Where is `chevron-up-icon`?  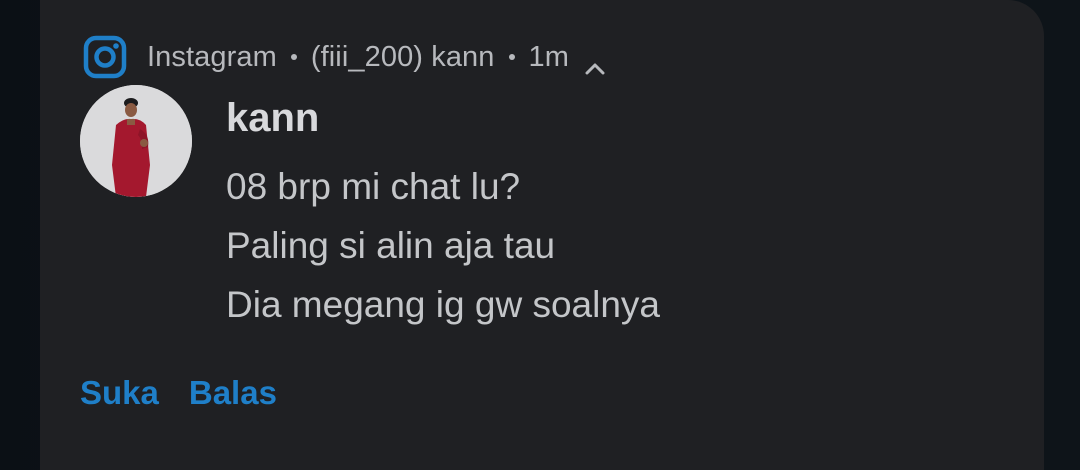 chevron-up-icon is located at coordinates (595, 62).